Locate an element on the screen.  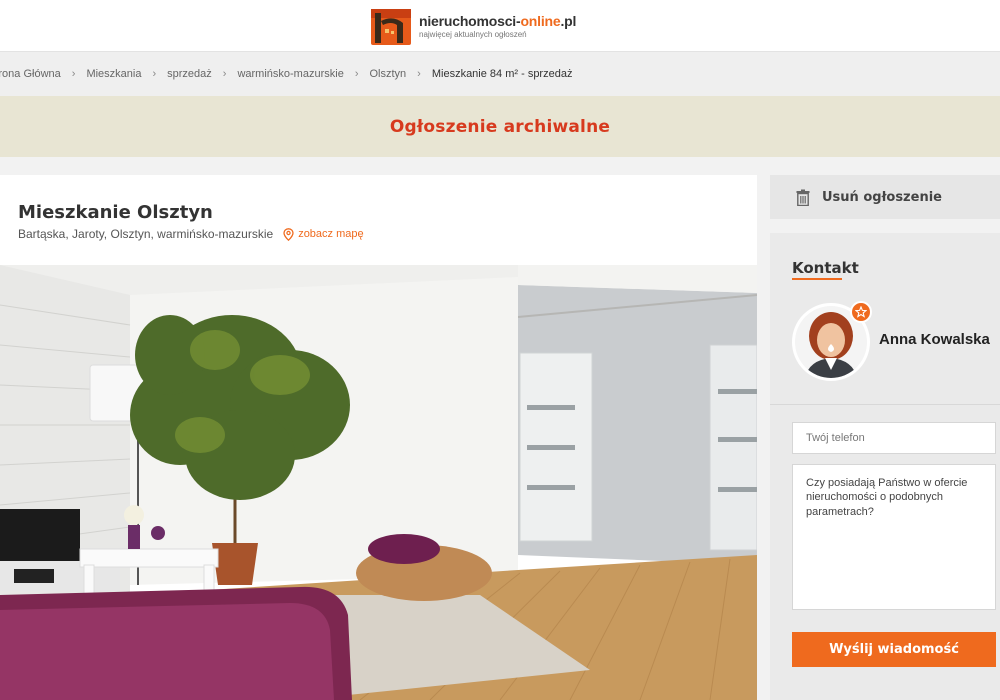
archive-notice-bar: Ogłoszenie archiwalne is located at coordinates (500, 126).